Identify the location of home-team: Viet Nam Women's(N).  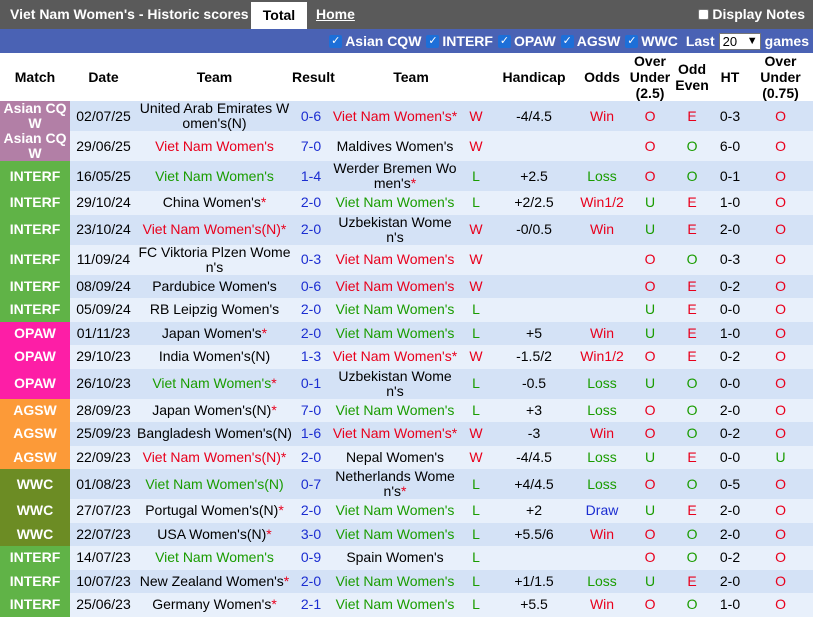
(214, 484).